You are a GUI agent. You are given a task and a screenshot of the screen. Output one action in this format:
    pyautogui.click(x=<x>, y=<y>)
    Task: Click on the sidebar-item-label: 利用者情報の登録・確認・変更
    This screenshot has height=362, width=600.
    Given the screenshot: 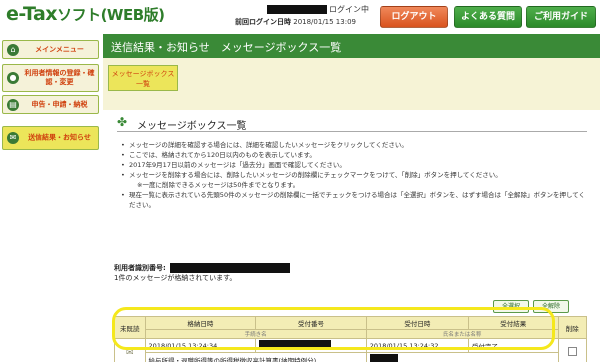 What is the action you would take?
    pyautogui.click(x=59, y=77)
    